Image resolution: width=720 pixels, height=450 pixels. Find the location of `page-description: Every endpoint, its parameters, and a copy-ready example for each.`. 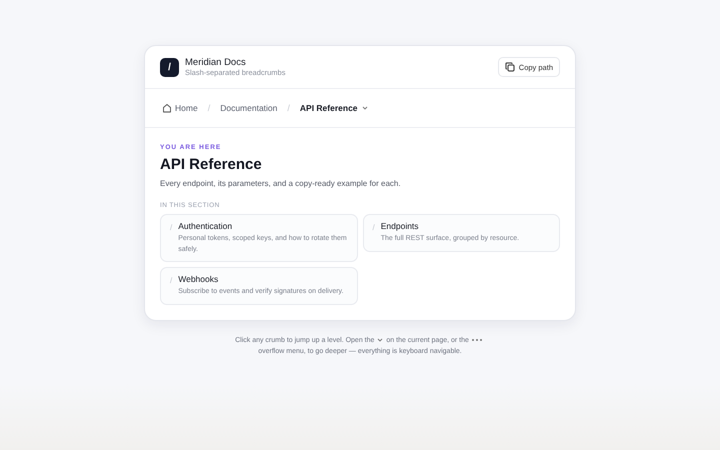

page-description: Every endpoint, its parameters, and a copy-ready example for each. is located at coordinates (281, 183).